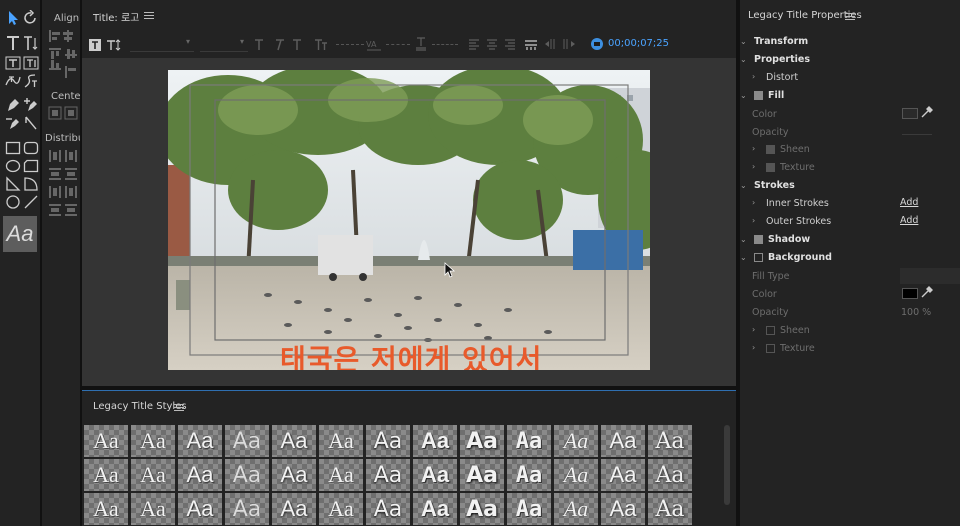 The width and height of the screenshot is (960, 526). I want to click on rotation-tool-icon, so click(31, 18).